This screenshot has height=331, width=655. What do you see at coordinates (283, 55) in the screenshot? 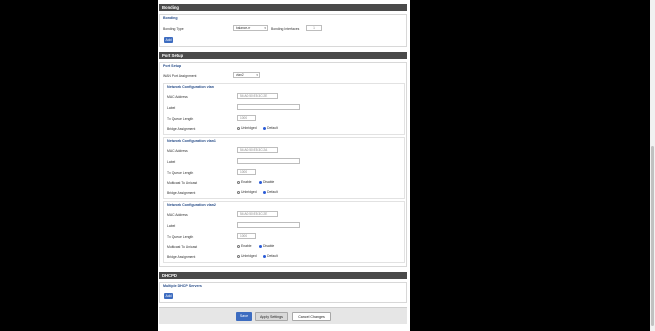
I see `port-setup-section-header: Port Setup` at bounding box center [283, 55].